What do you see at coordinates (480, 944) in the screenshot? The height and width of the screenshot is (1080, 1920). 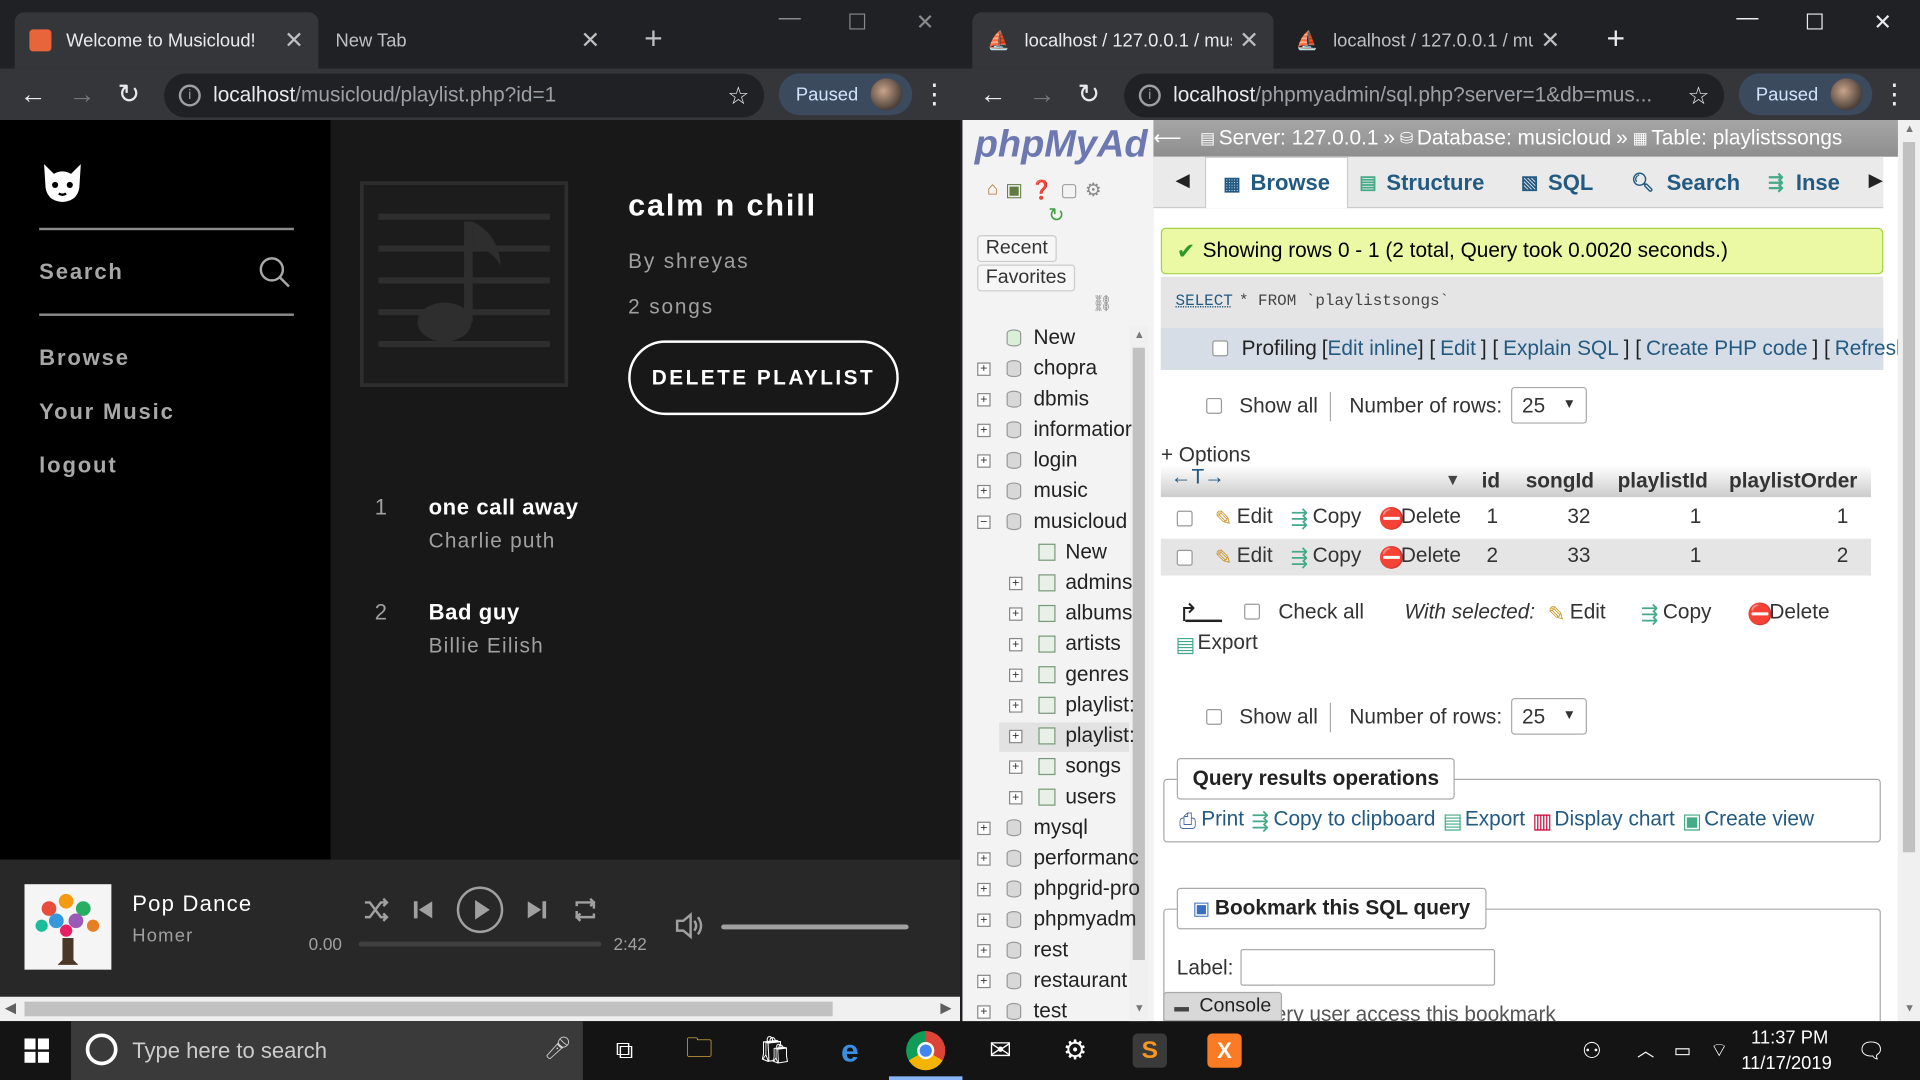 I see `progress-track` at bounding box center [480, 944].